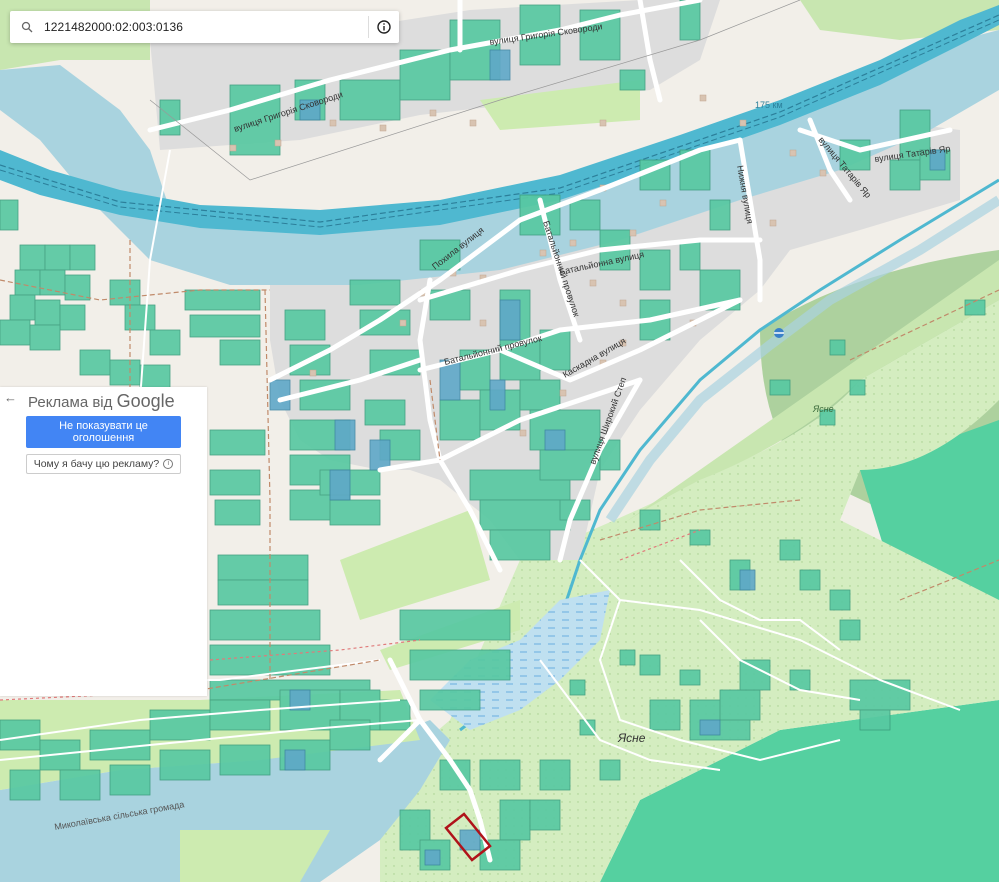 This screenshot has height=882, width=999. Describe the element at coordinates (145, 401) in the screenshot. I see `google-logo: Google` at that location.